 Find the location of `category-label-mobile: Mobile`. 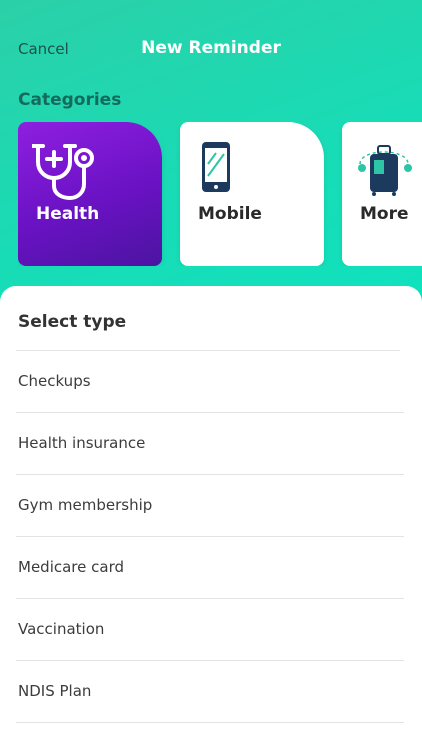

category-label-mobile: Mobile is located at coordinates (230, 214).